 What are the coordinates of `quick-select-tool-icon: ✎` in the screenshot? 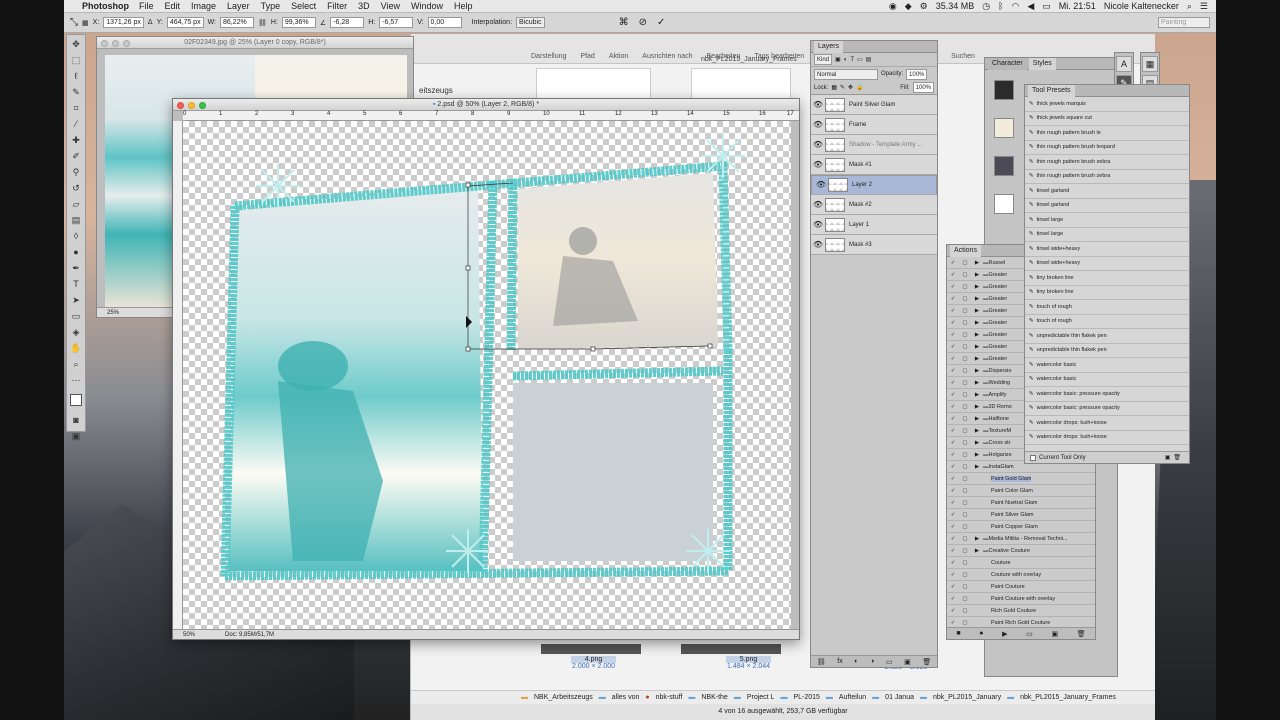 It's located at (76, 92).